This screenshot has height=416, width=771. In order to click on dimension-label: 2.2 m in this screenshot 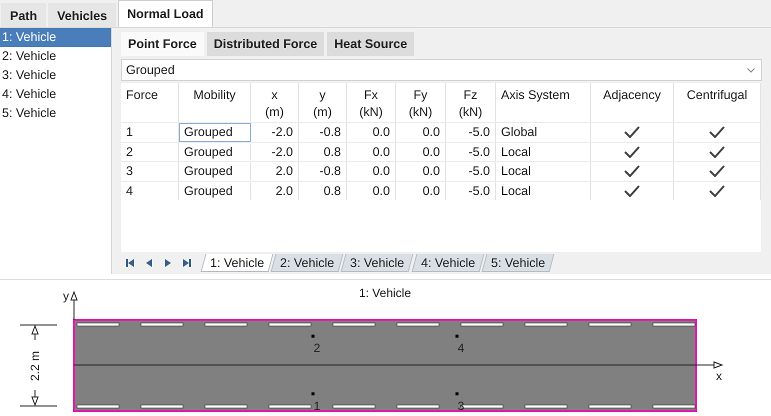, I will do `click(35, 366)`.